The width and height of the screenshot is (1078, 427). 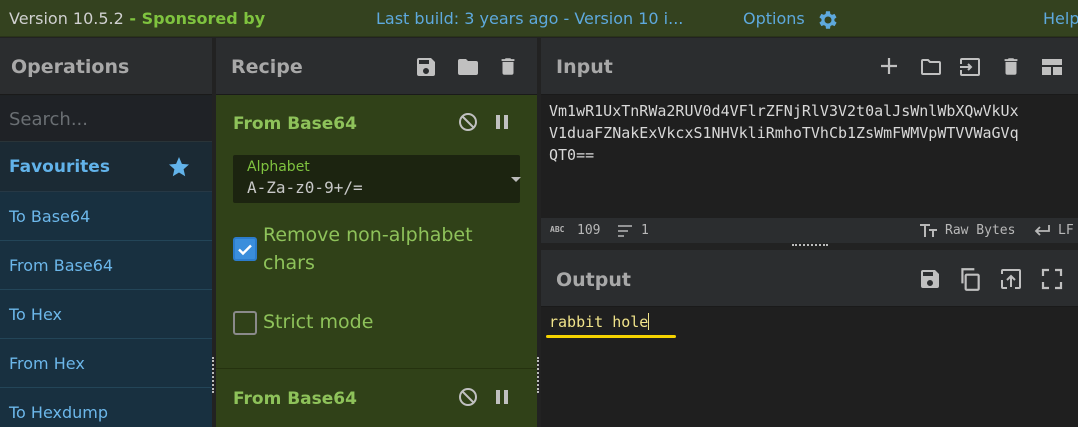 What do you see at coordinates (267, 67) in the screenshot?
I see `recipe-title: Recipe` at bounding box center [267, 67].